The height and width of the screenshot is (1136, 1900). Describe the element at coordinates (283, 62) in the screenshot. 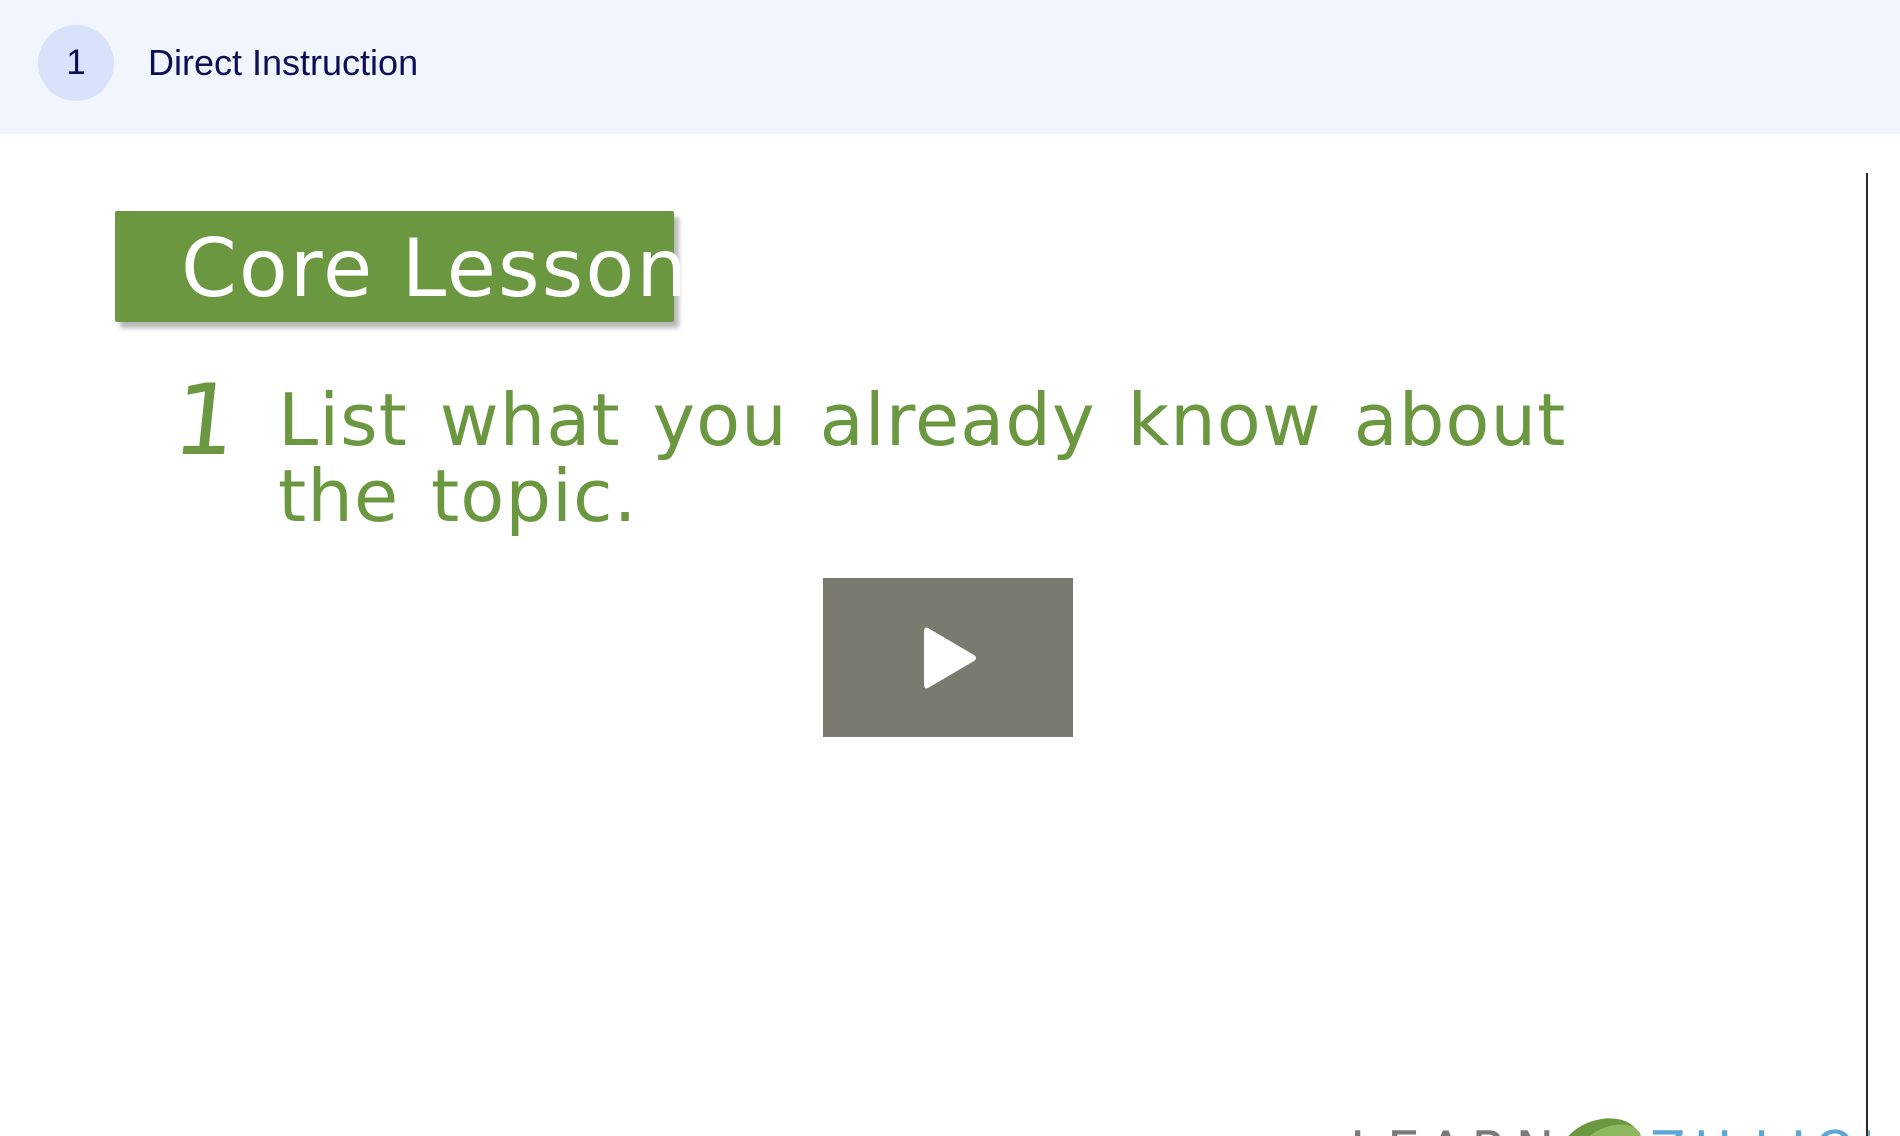

I see `step-title: Direct Instruction` at that location.